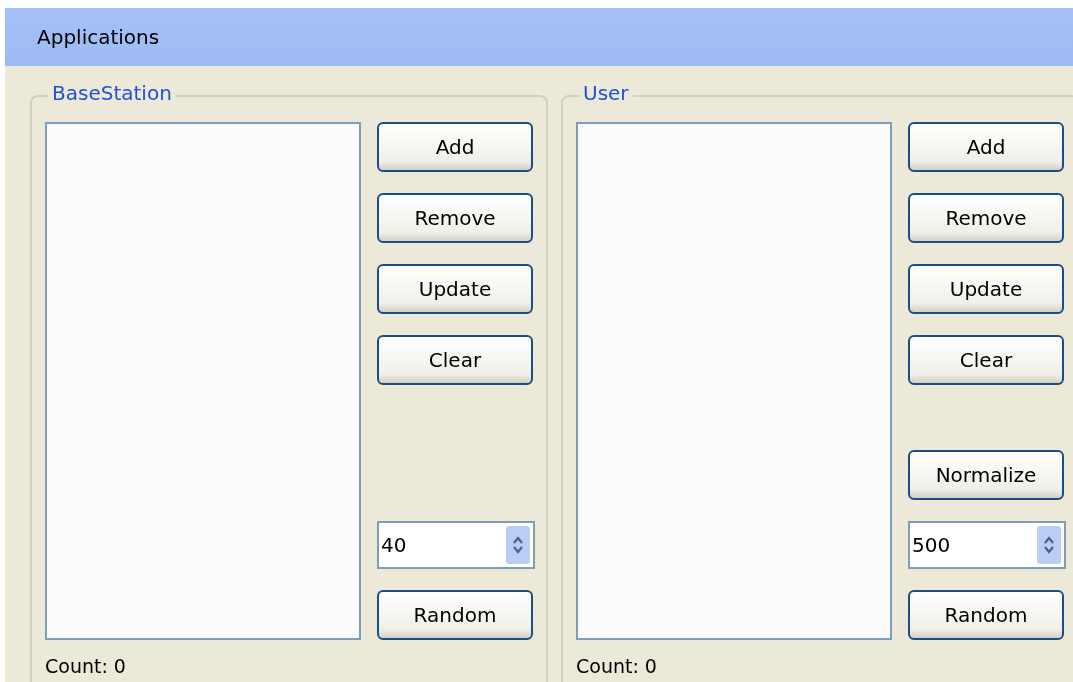  Describe the element at coordinates (986, 475) in the screenshot. I see `button: Normalize` at that location.